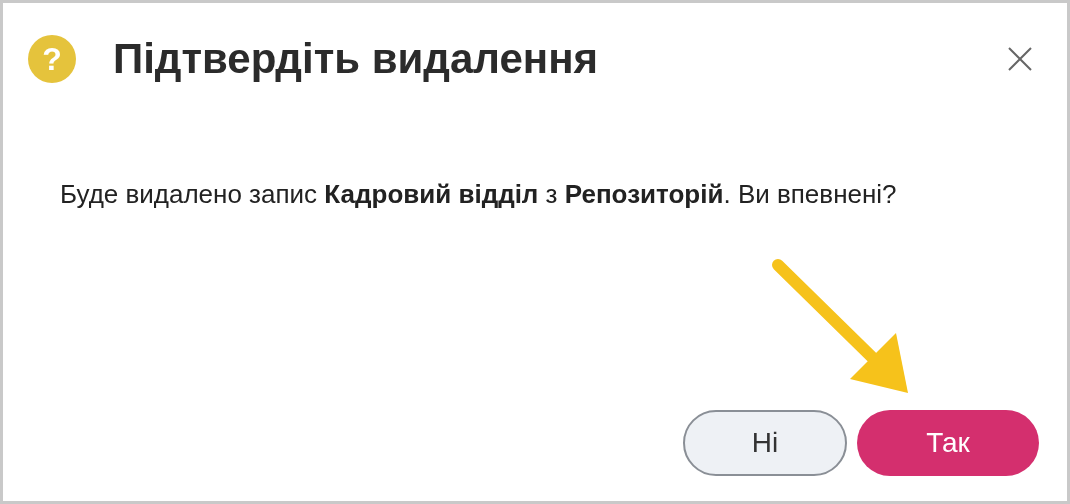  Describe the element at coordinates (52, 59) in the screenshot. I see `question-icon: ?` at that location.